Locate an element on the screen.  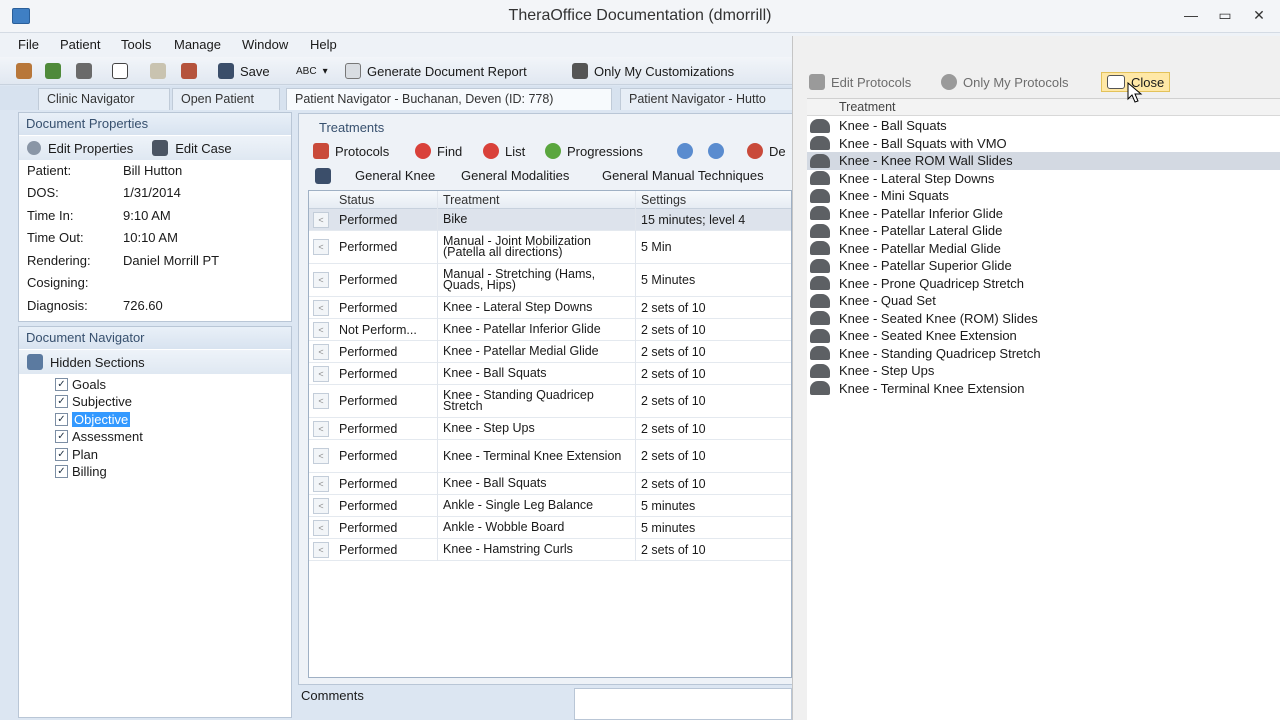
protocol-treatment-item: Knee - Step Ups is located at coordinates (1043, 371).